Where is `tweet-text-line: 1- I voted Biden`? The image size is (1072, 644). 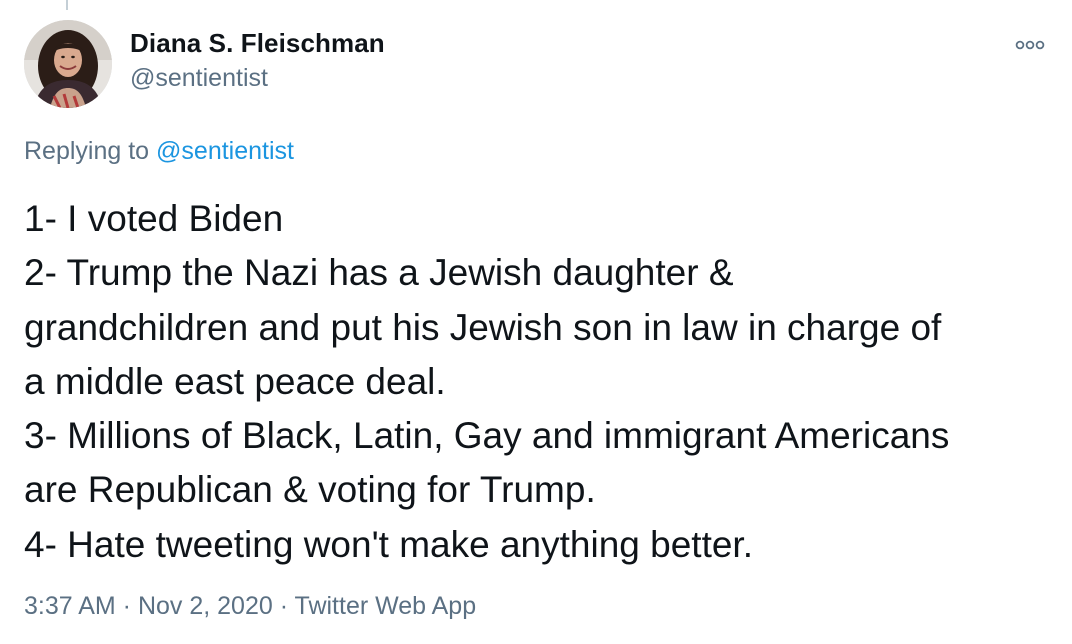
tweet-text-line: 1- I voted Biden is located at coordinates (154, 218).